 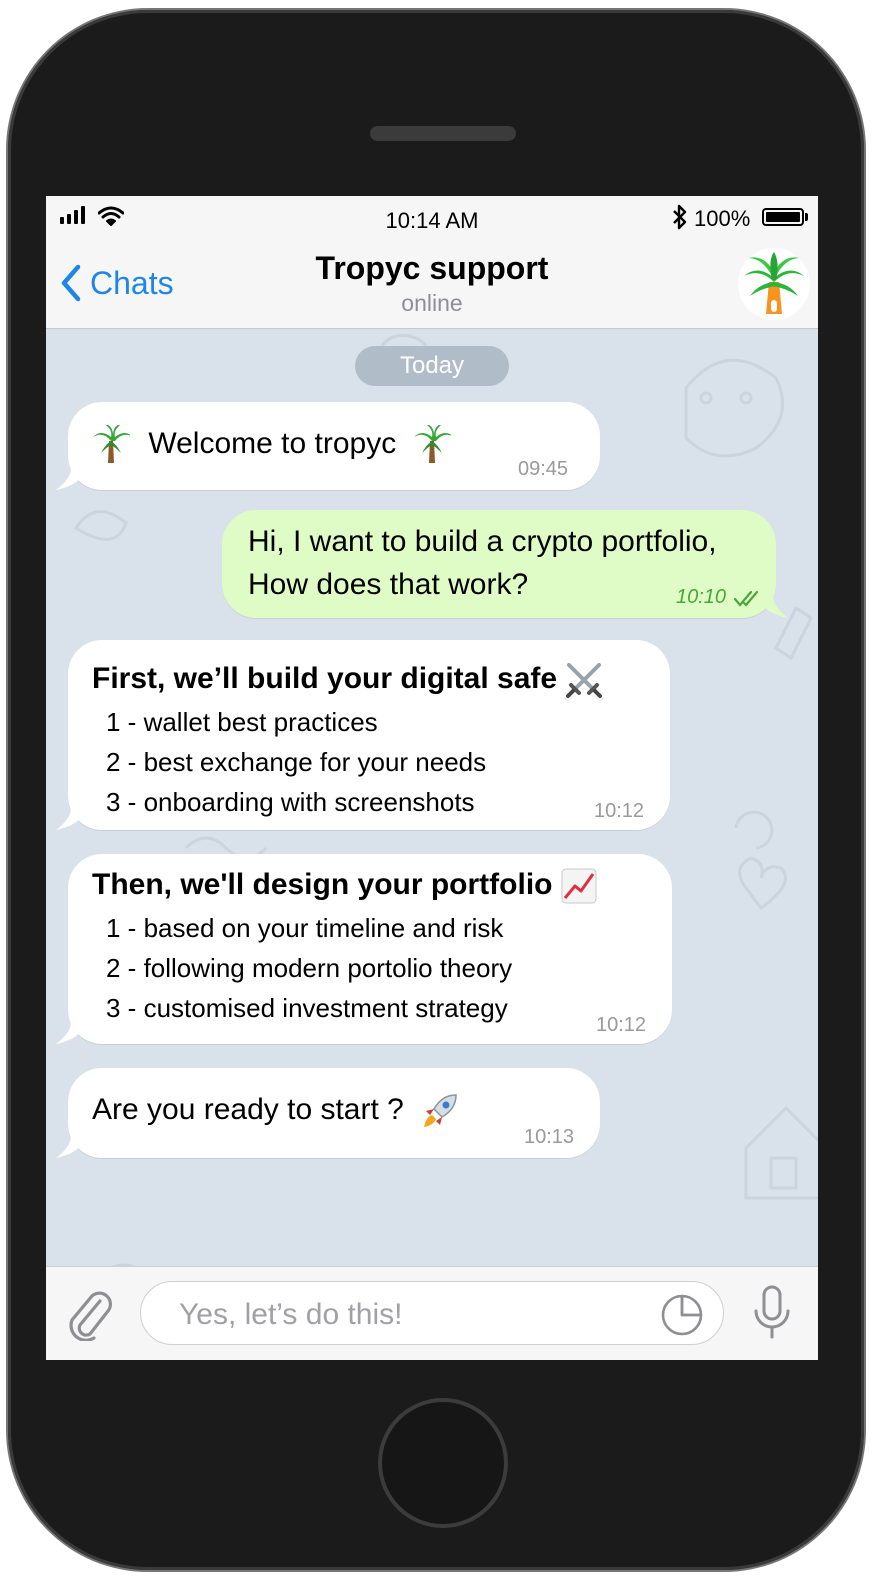 I want to click on list-item: 2 - best exchange for your needs, so click(x=296, y=762).